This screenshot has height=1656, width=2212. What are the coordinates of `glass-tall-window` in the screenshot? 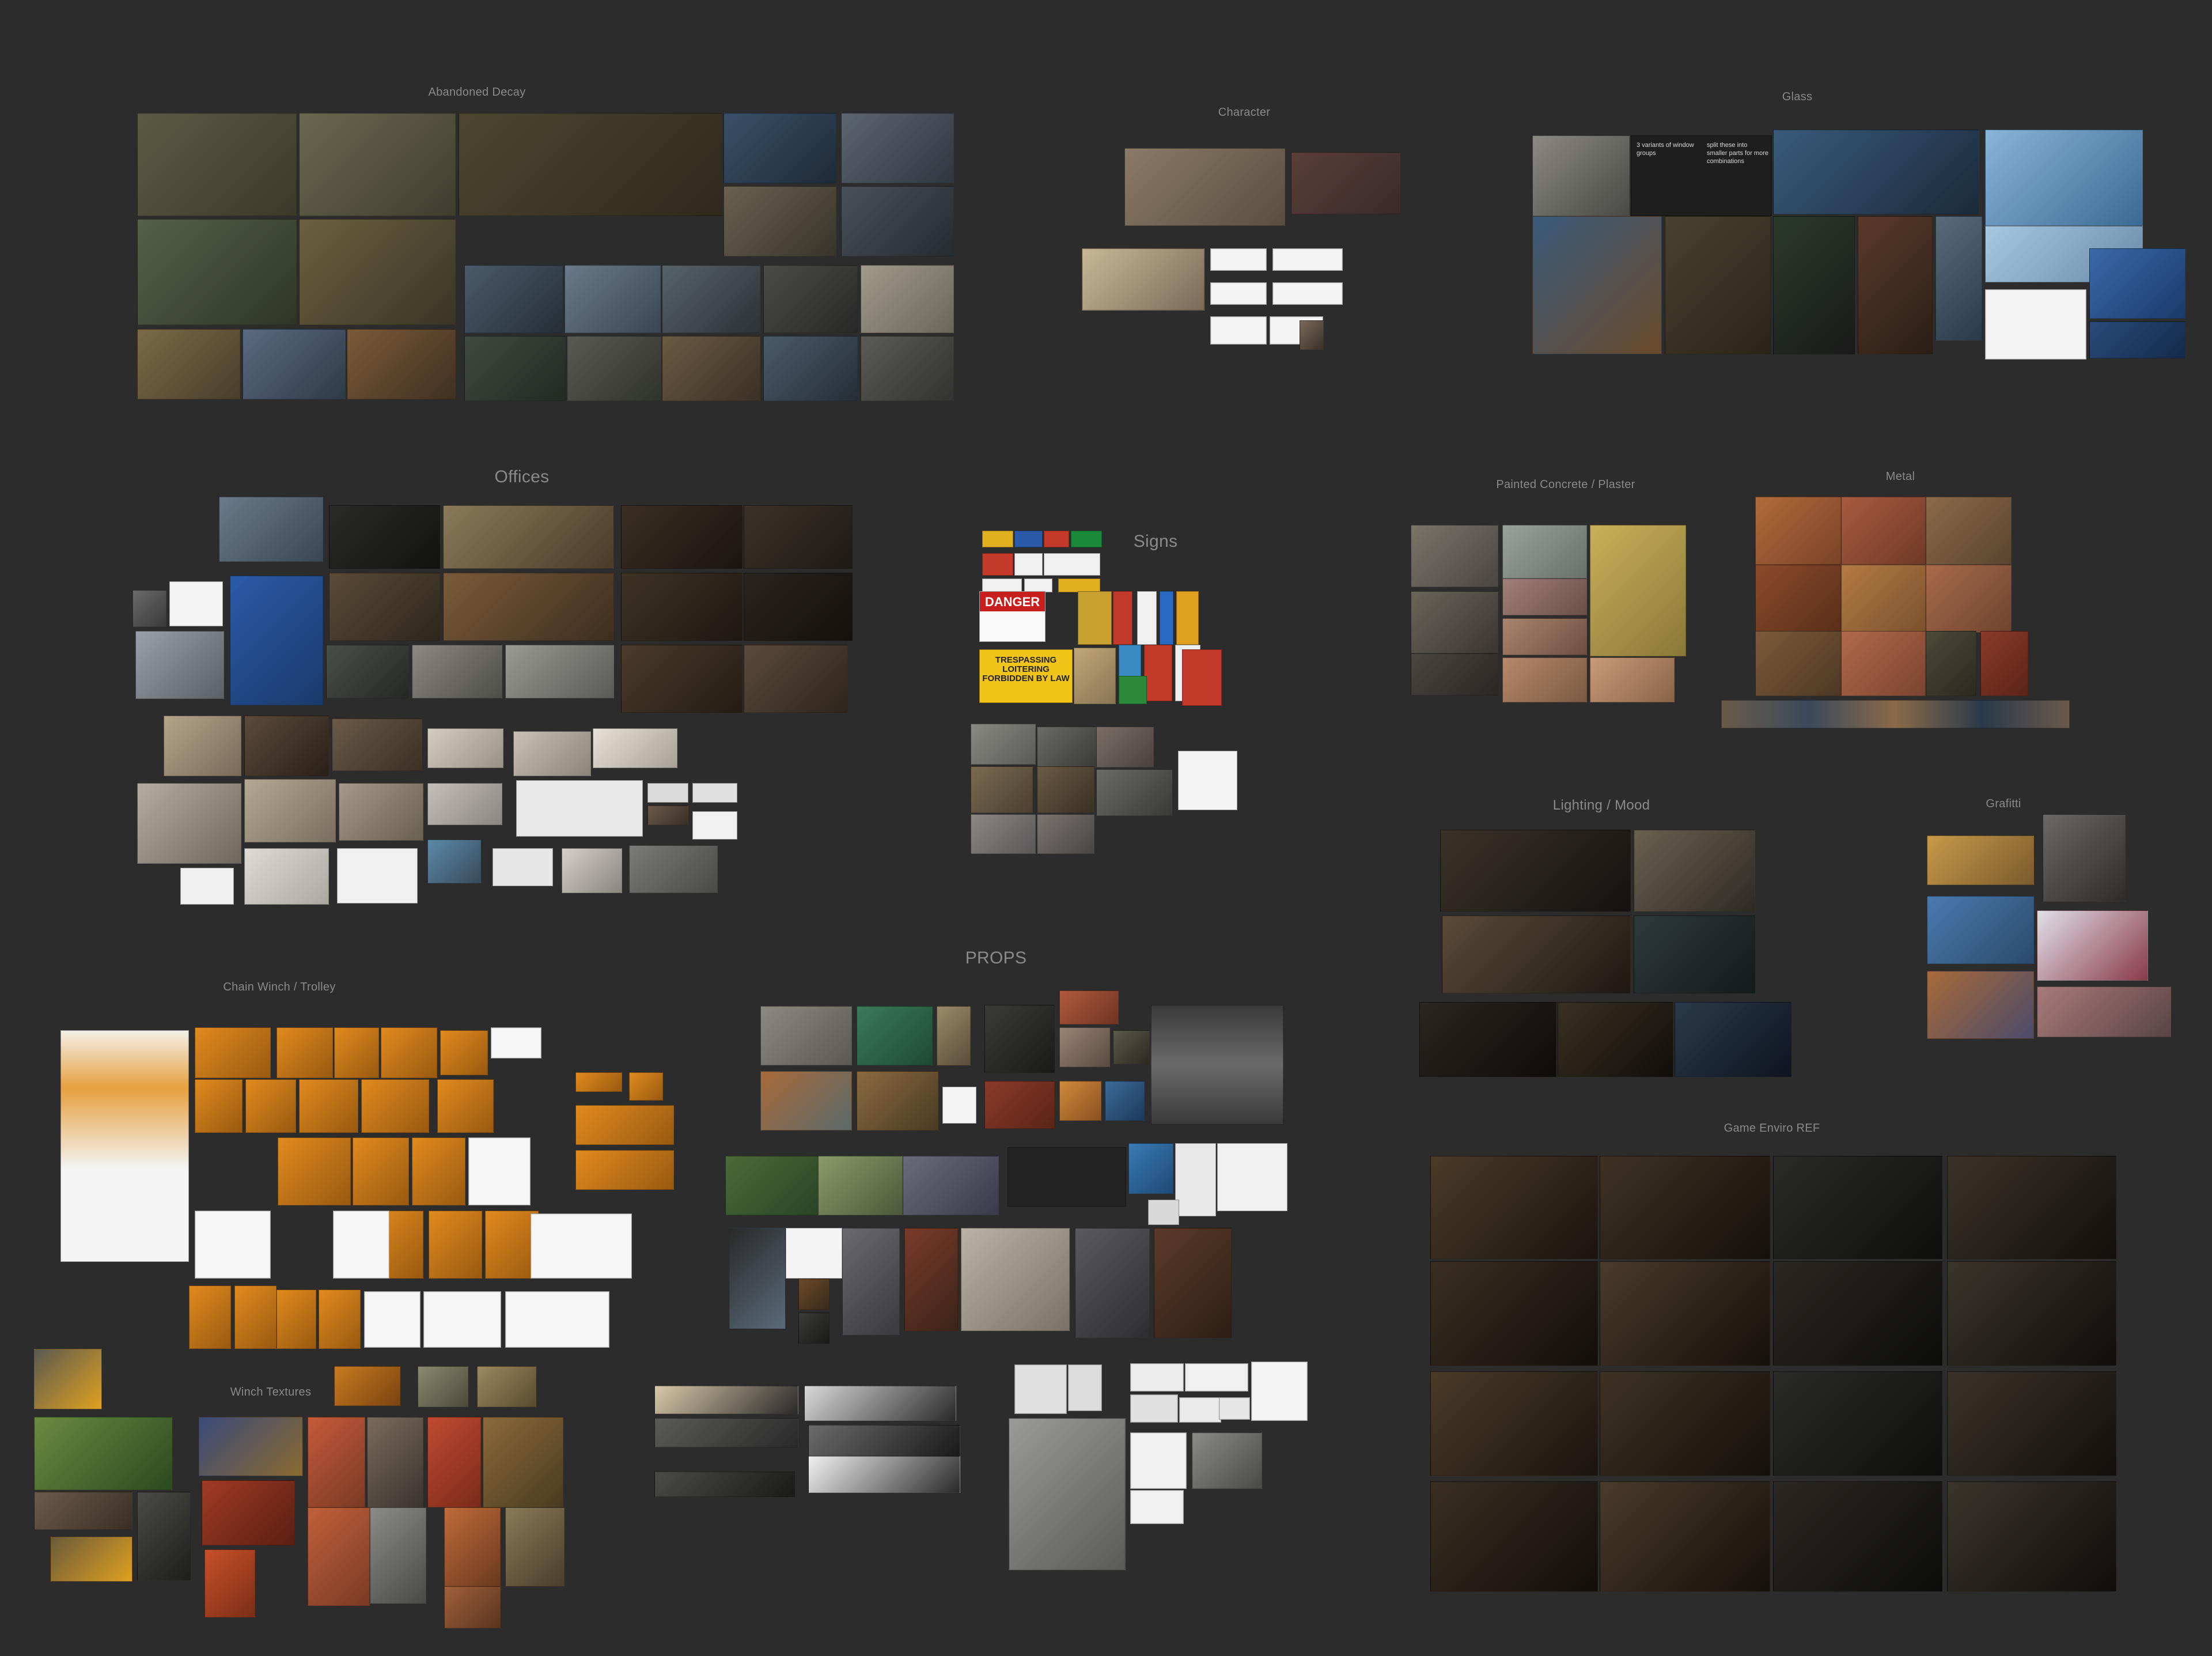 It's located at (1814, 285).